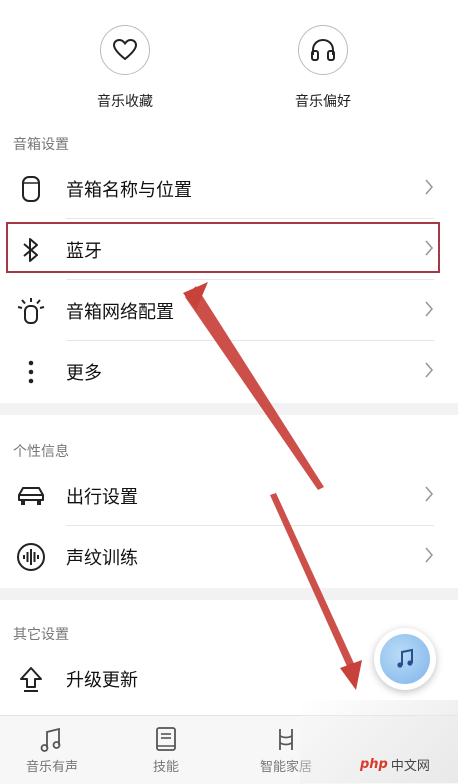 This screenshot has height=784, width=458. What do you see at coordinates (351, 675) in the screenshot?
I see `annotation-arrow-to-fab-head` at bounding box center [351, 675].